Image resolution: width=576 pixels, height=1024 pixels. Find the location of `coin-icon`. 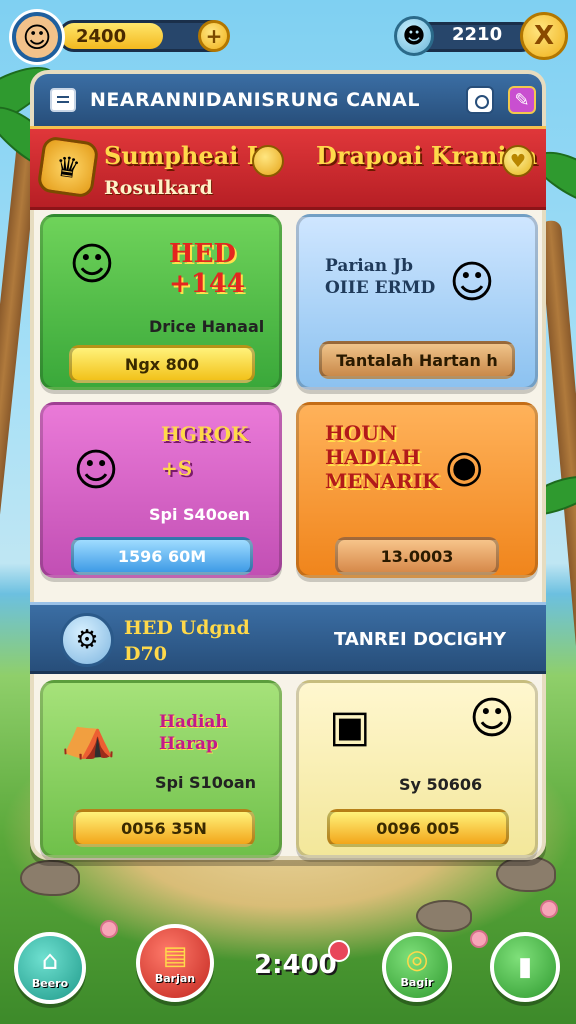

coin-icon is located at coordinates (268, 161).